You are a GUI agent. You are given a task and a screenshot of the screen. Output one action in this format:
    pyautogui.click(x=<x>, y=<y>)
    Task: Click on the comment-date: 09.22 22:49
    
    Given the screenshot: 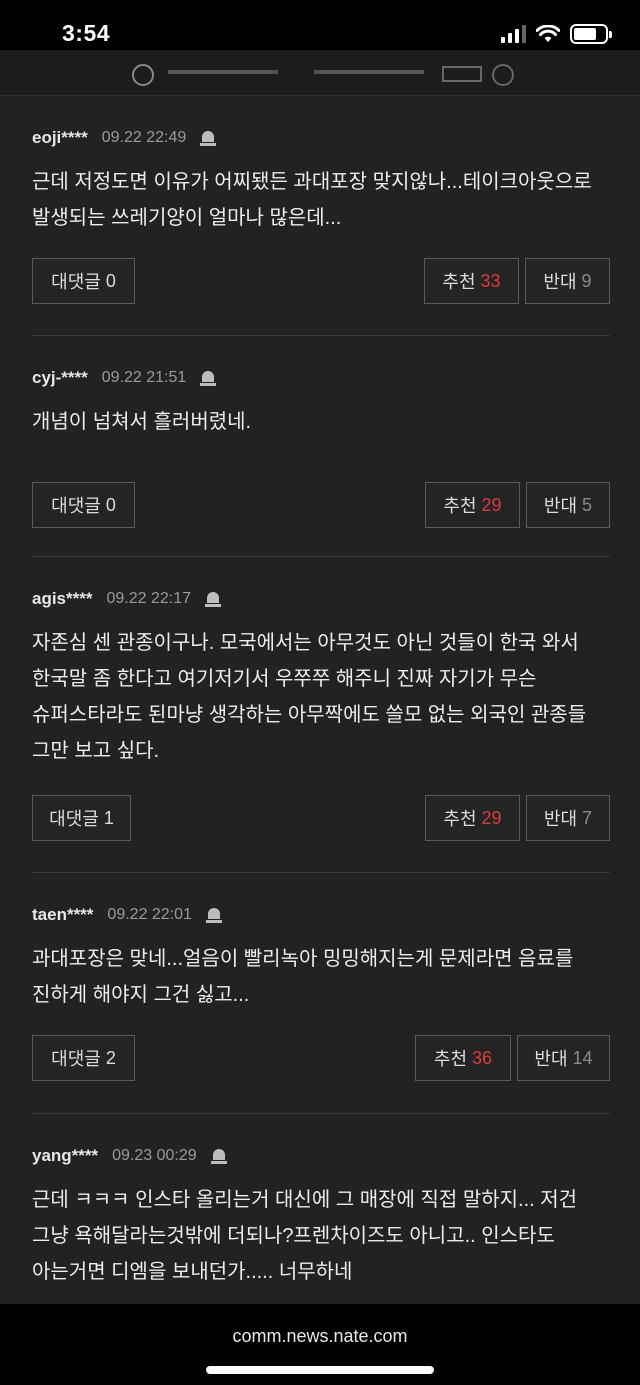 What is the action you would take?
    pyautogui.click(x=144, y=137)
    